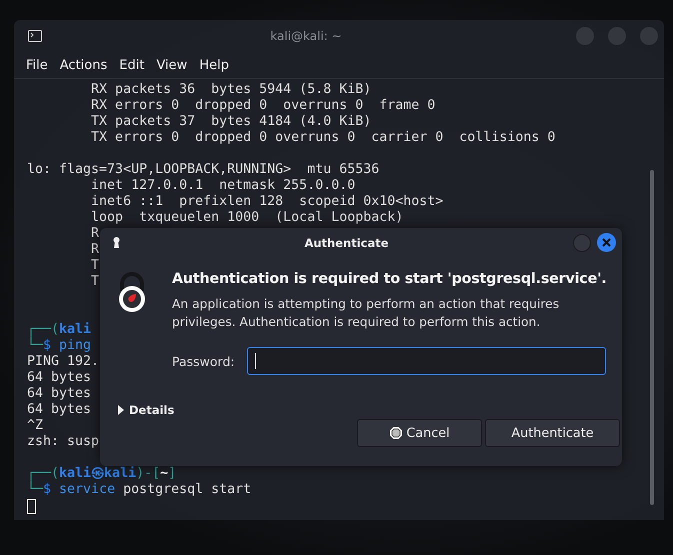 The image size is (673, 555). I want to click on close-icon, so click(606, 242).